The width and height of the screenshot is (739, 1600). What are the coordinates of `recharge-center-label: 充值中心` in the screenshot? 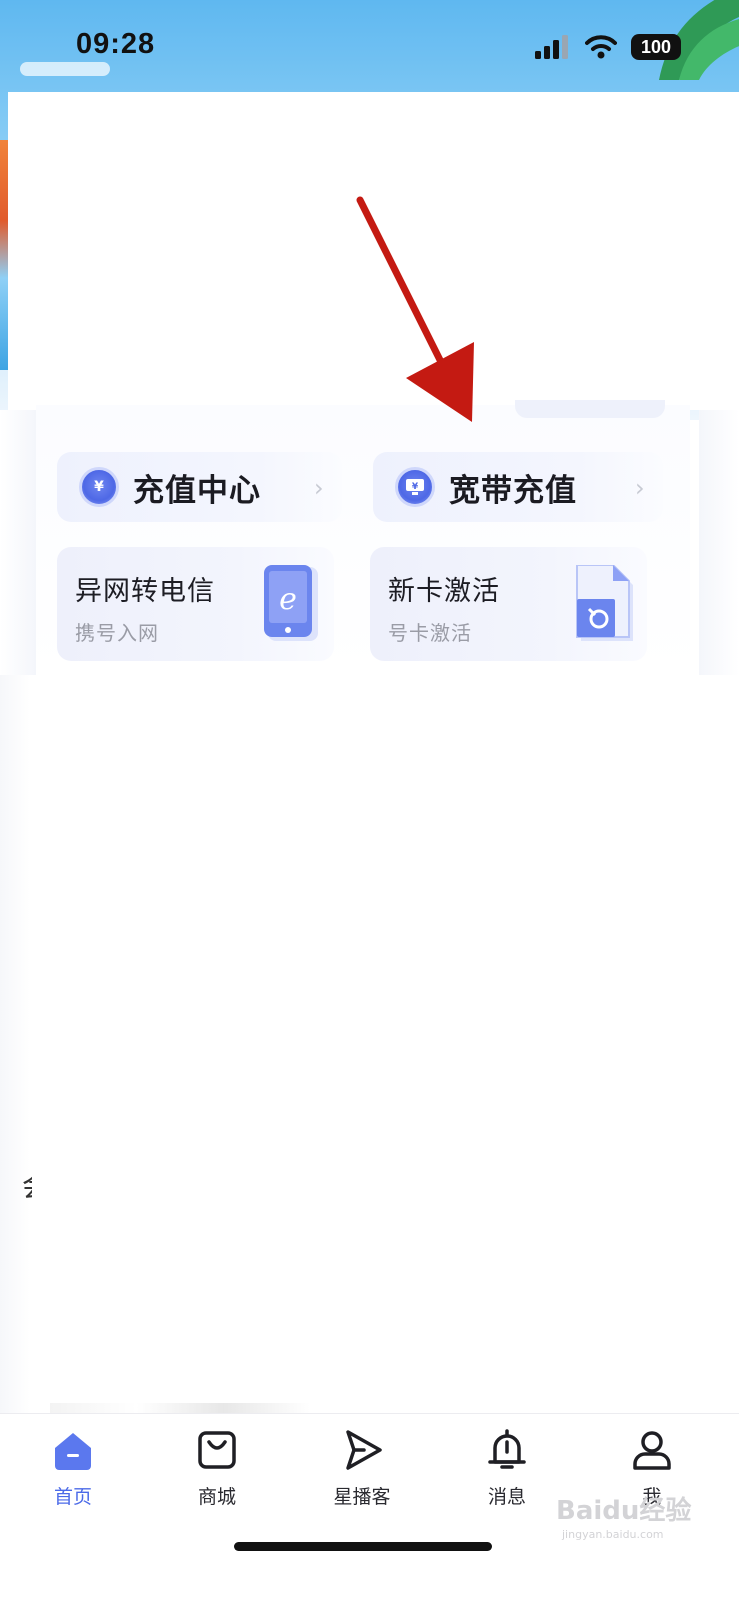 It's located at (197, 490).